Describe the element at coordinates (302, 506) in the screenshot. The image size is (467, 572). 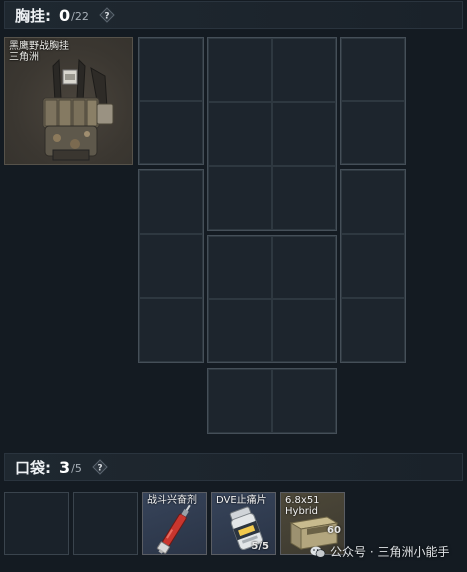
I see `item-label: 6.8x51 Hybrid` at that location.